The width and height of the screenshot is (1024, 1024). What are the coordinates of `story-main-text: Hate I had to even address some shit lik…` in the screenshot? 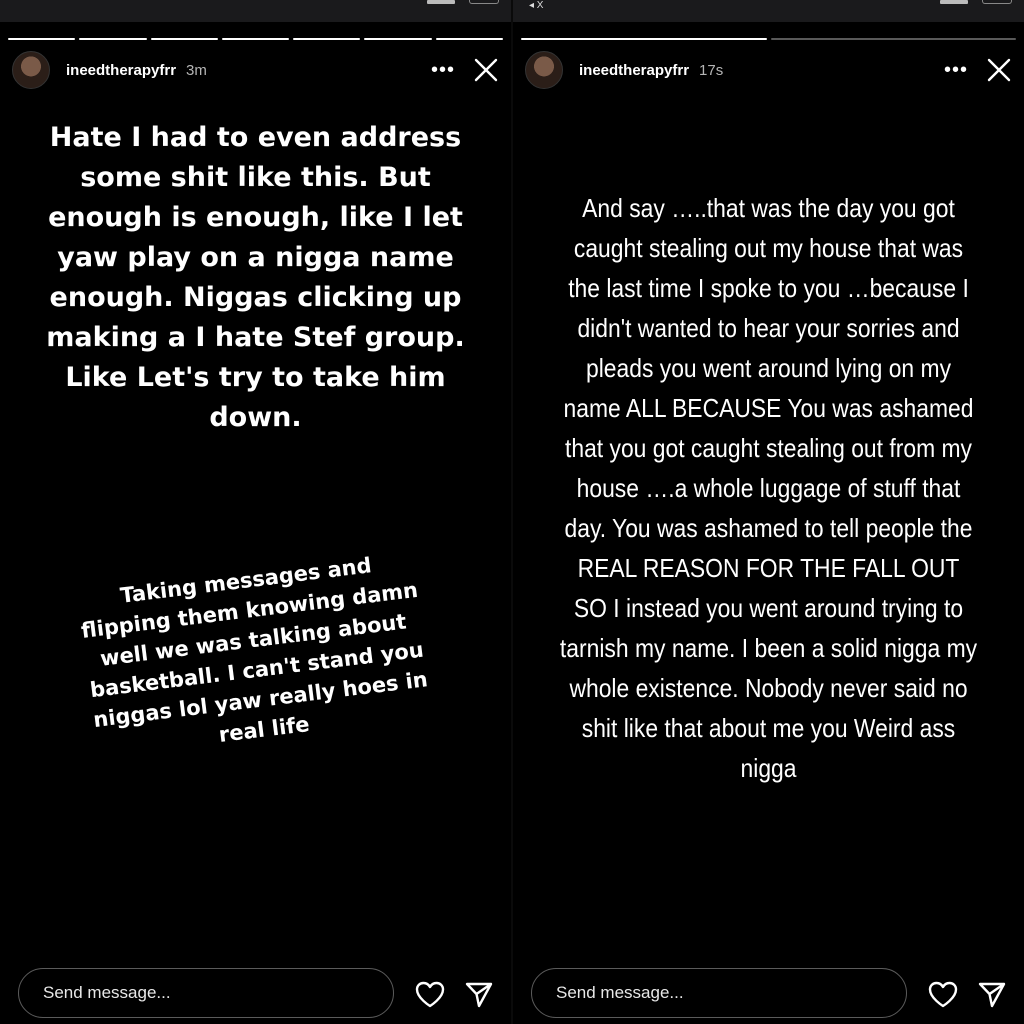 It's located at (255, 277).